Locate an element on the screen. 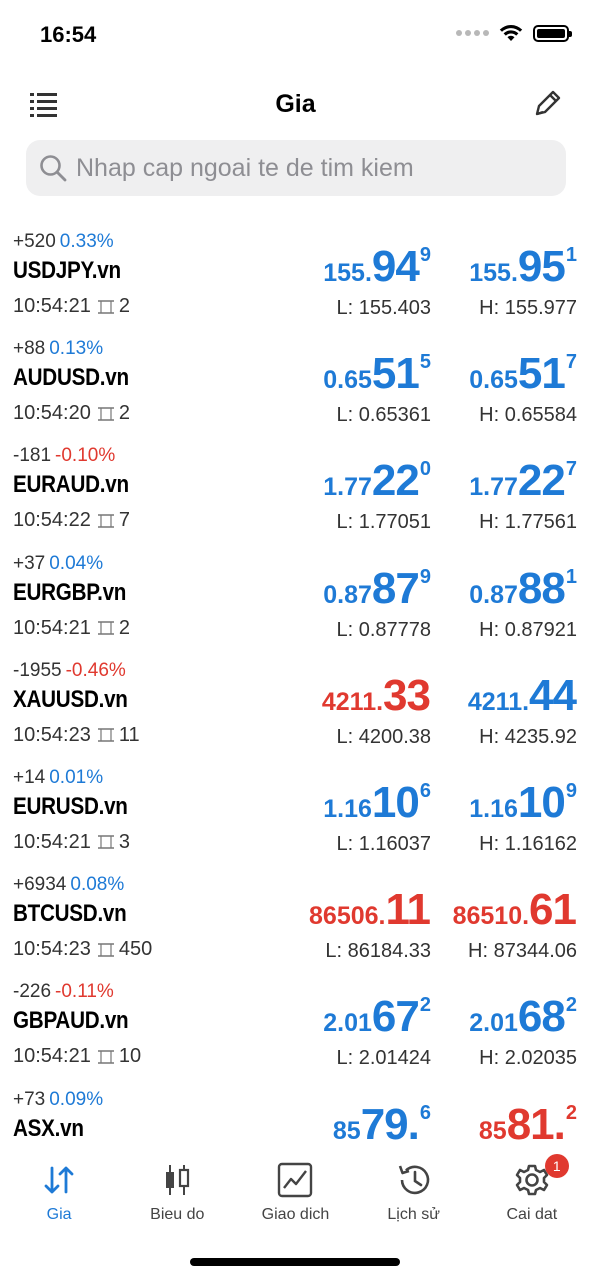  symbol-name: ASX.vn is located at coordinates (48, 1128).